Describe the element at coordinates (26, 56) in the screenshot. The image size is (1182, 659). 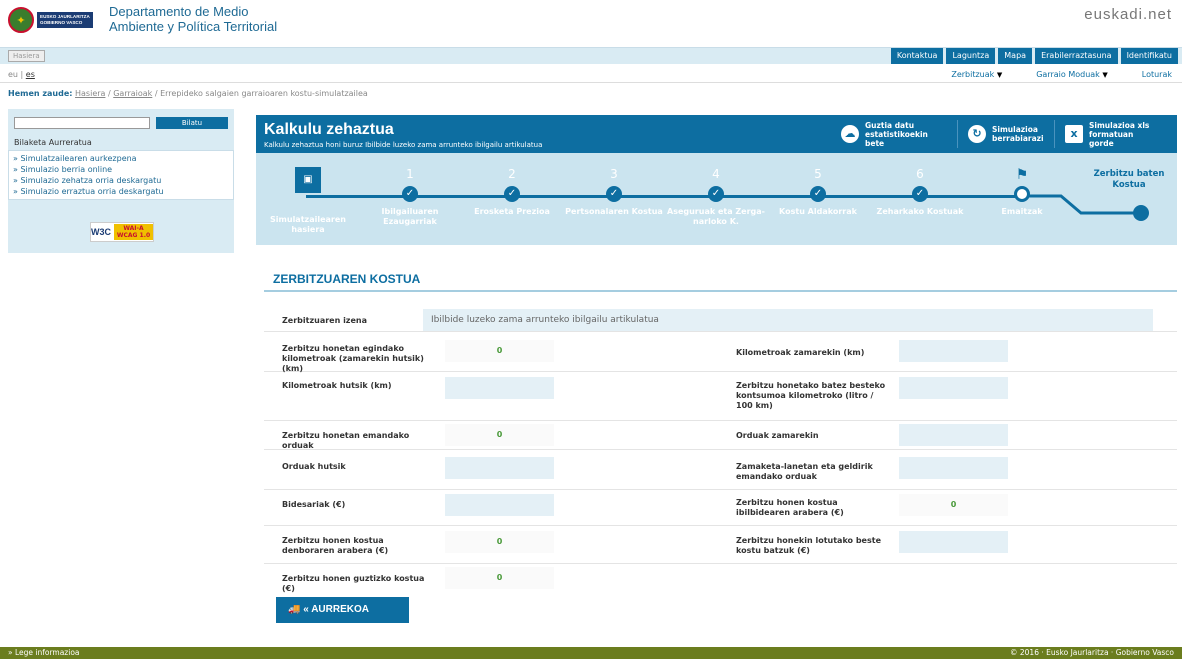
I see `hasiera-button: Hasiera` at that location.